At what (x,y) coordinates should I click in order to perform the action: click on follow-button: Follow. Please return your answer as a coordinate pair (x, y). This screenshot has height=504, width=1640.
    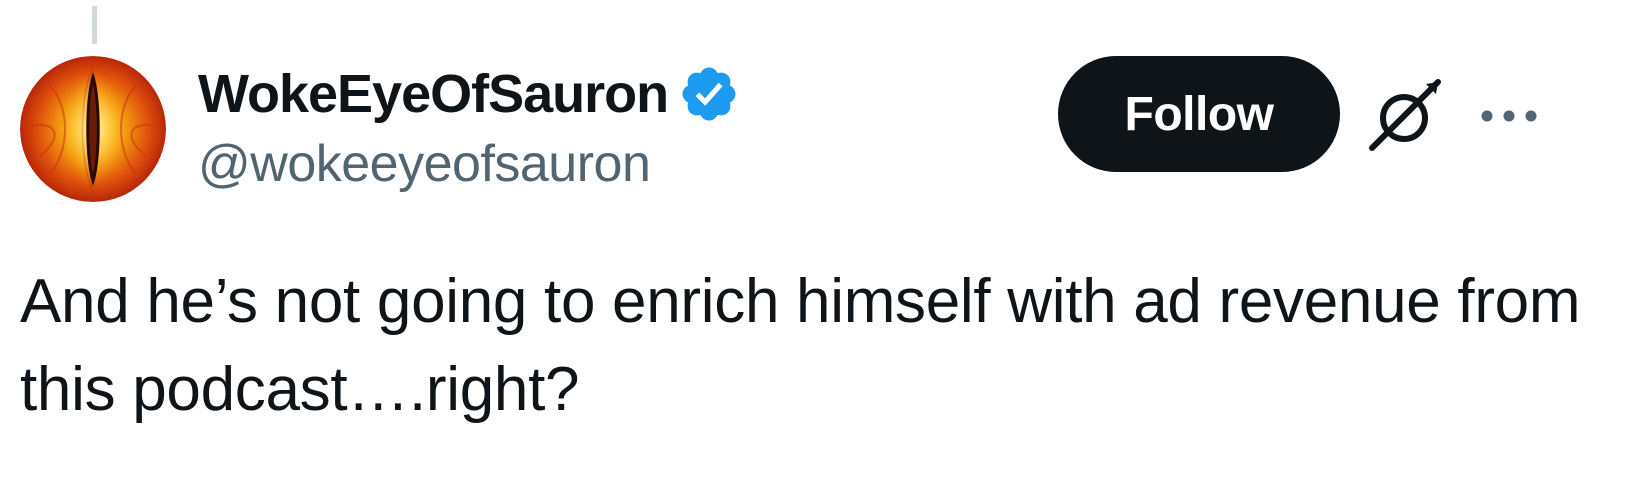
    Looking at the image, I should click on (1199, 114).